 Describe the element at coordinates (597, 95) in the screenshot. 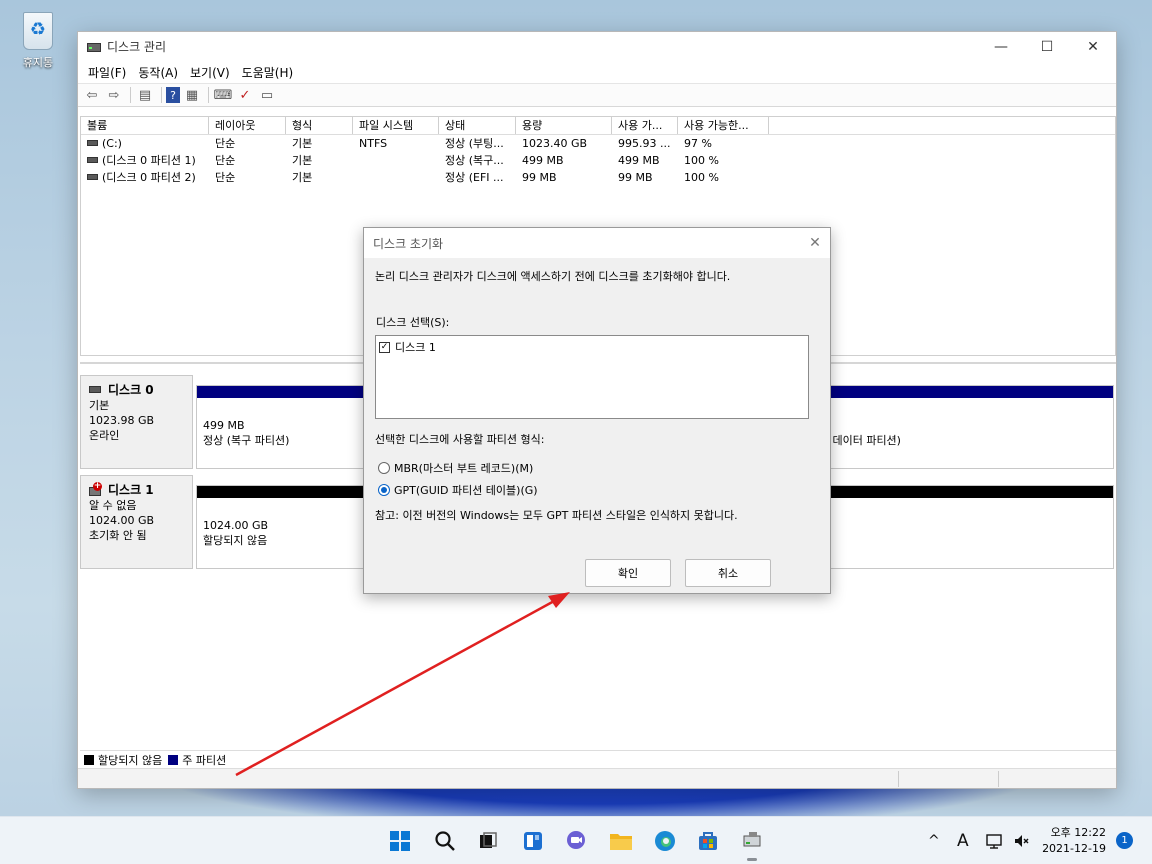

I see `toolbar: ⇦ ⇨ ▤ ? ▦ ⌨ ✓ ▭` at that location.